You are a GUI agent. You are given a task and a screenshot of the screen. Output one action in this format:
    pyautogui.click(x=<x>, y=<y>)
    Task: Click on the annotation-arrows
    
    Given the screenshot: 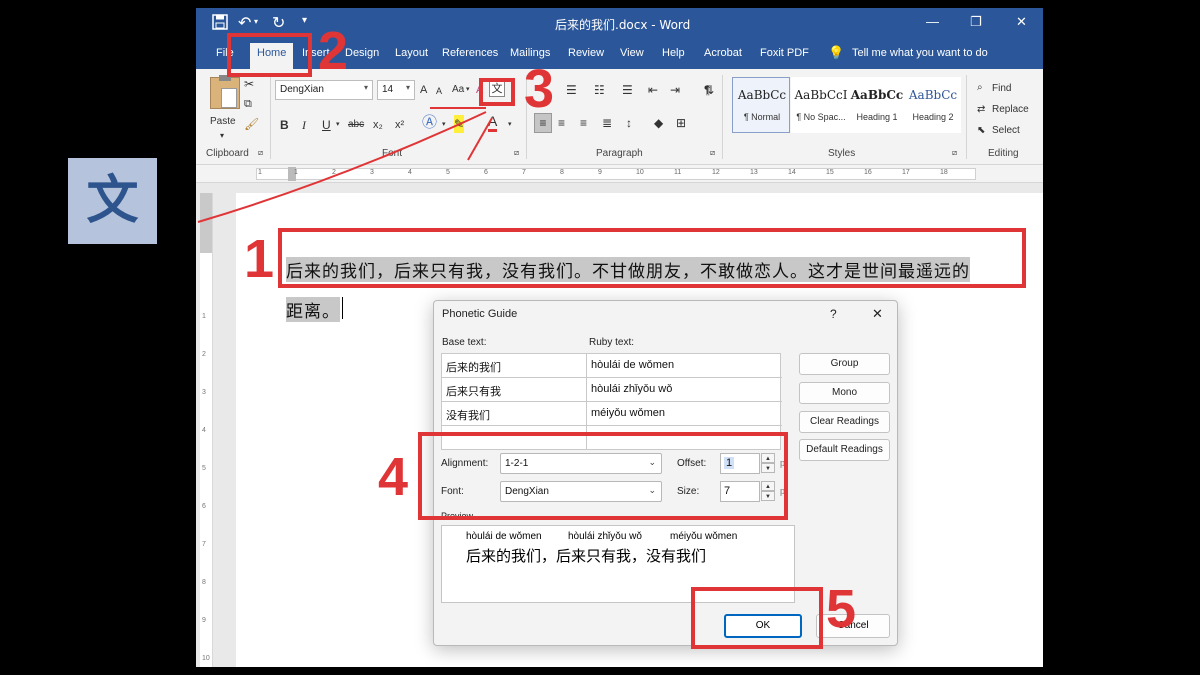 What is the action you would take?
    pyautogui.click(x=345, y=165)
    